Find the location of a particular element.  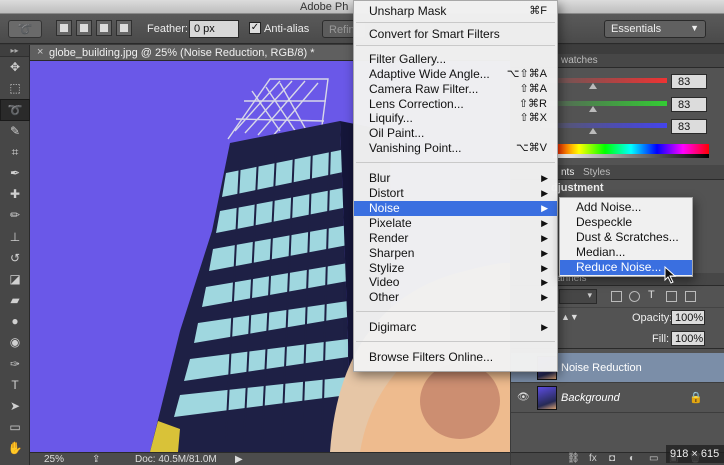

adjustments-heading: djustment is located at coordinates (577, 188).